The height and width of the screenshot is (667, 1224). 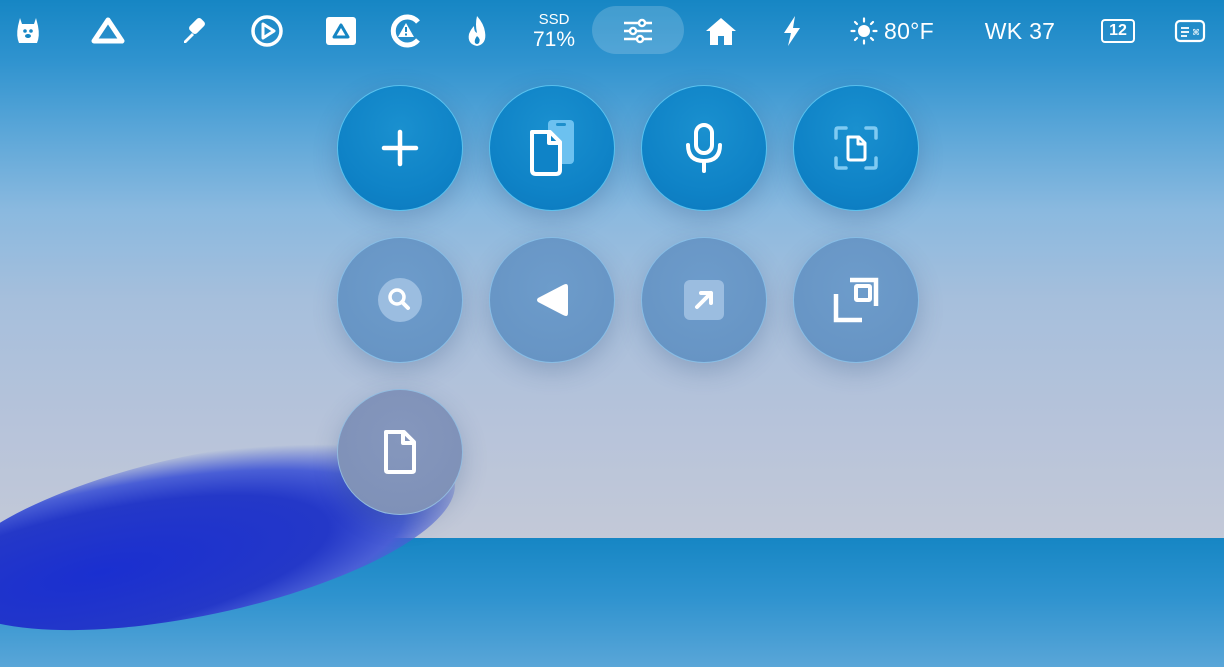 I want to click on week-label: WK 37, so click(x=1020, y=30).